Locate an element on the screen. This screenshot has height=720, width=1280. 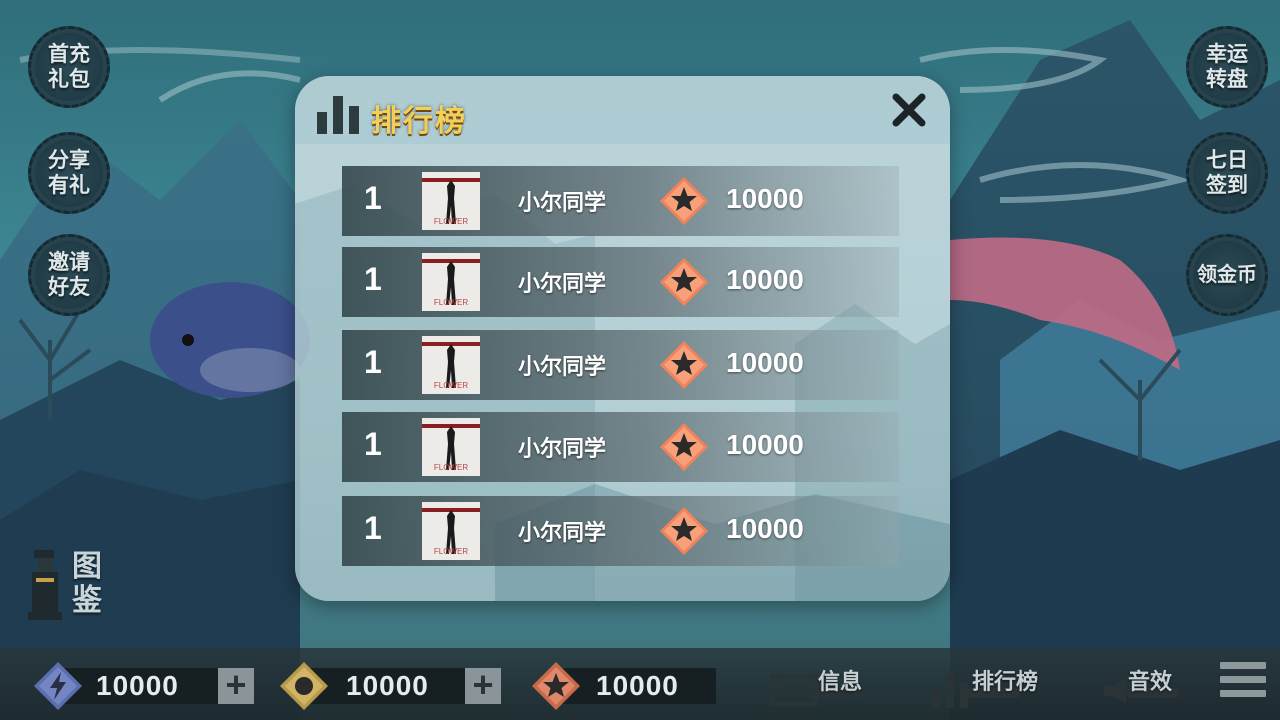
messages-label: 信息 is located at coordinates (840, 681).